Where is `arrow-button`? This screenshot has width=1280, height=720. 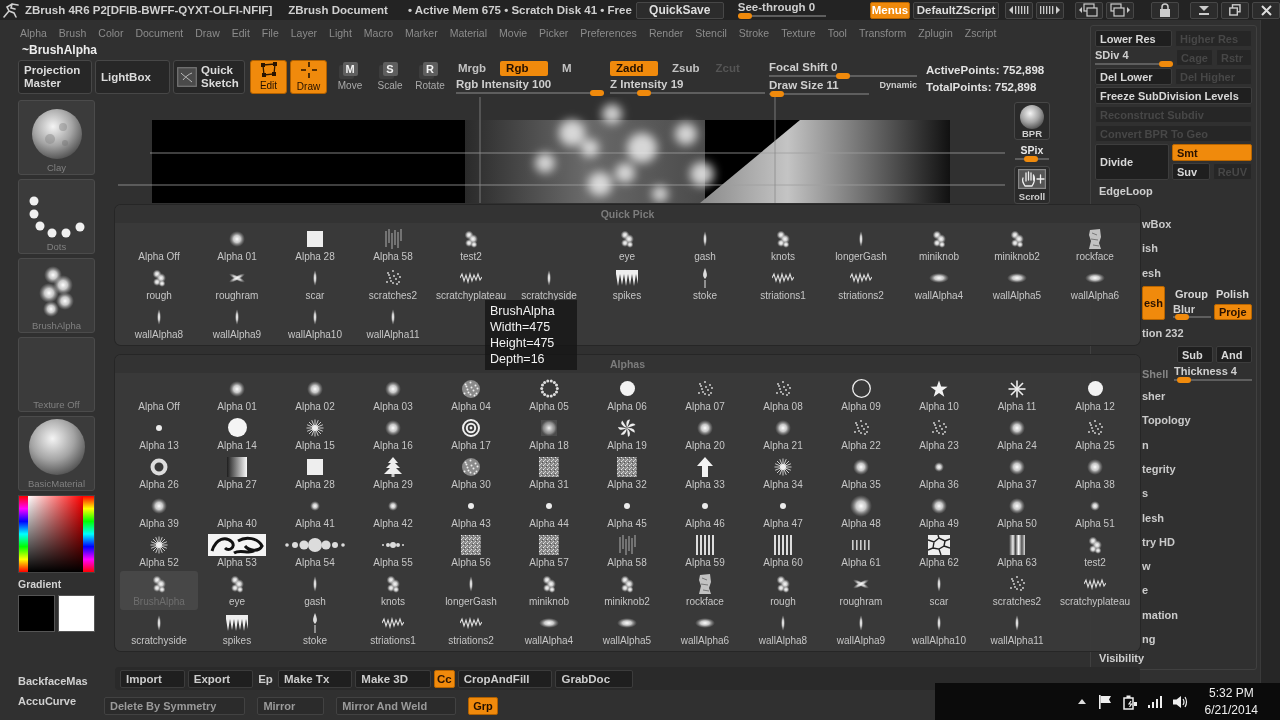
arrow-button is located at coordinates (1019, 10).